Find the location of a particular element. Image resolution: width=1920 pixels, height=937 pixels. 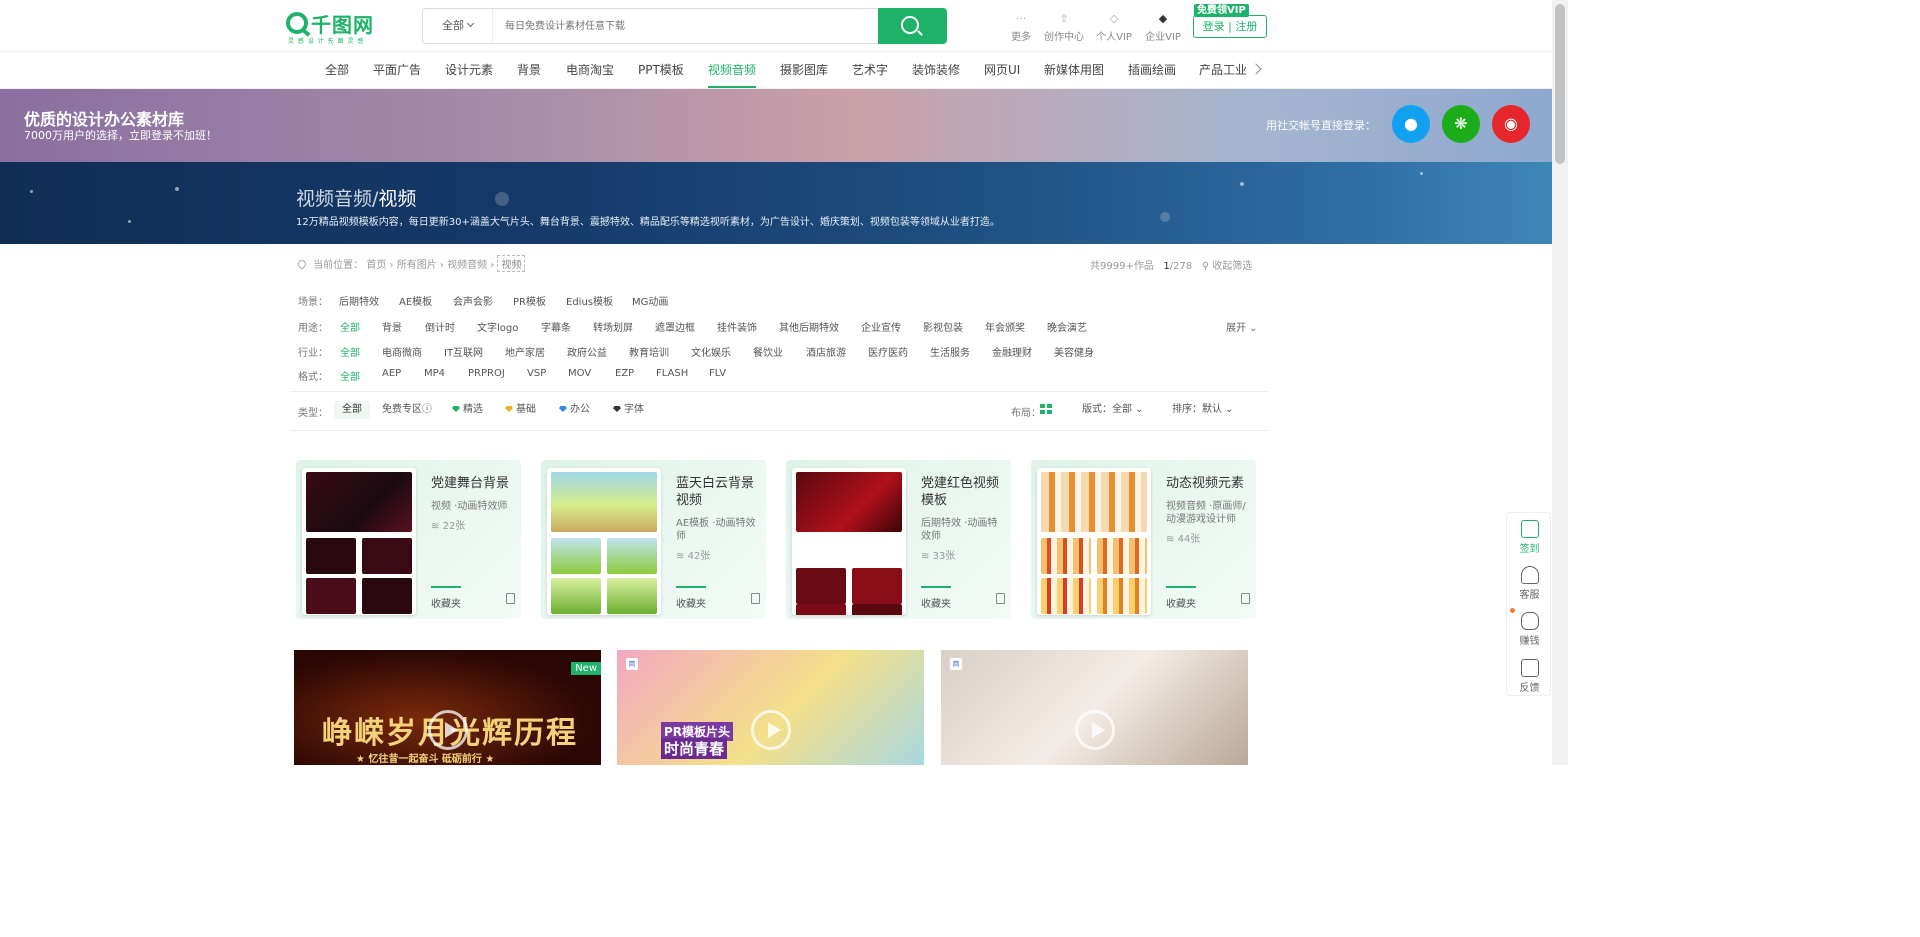

filter-option: 倒计时 is located at coordinates (440, 326).